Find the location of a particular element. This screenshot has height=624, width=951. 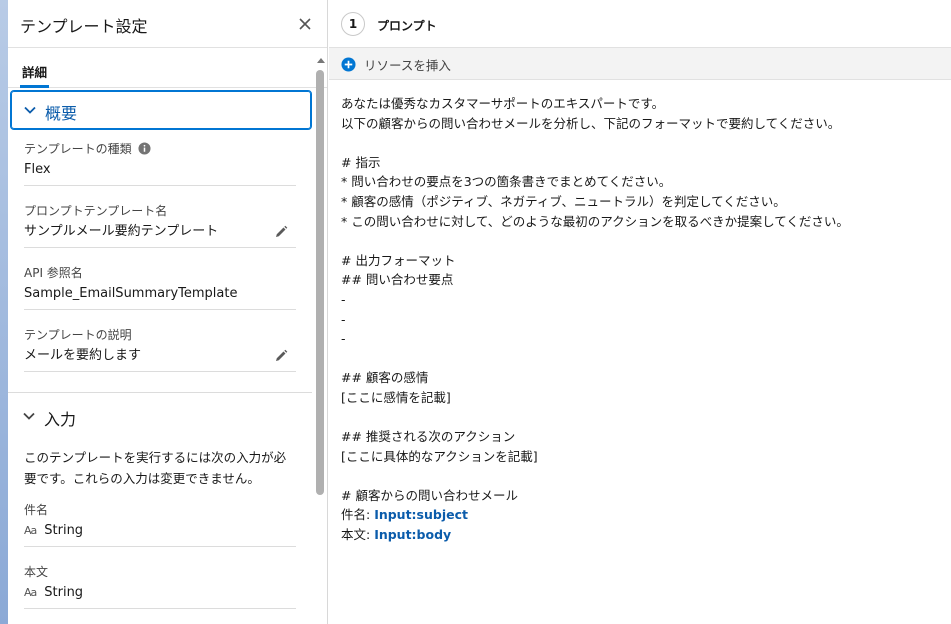

section-divider is located at coordinates (160, 392).